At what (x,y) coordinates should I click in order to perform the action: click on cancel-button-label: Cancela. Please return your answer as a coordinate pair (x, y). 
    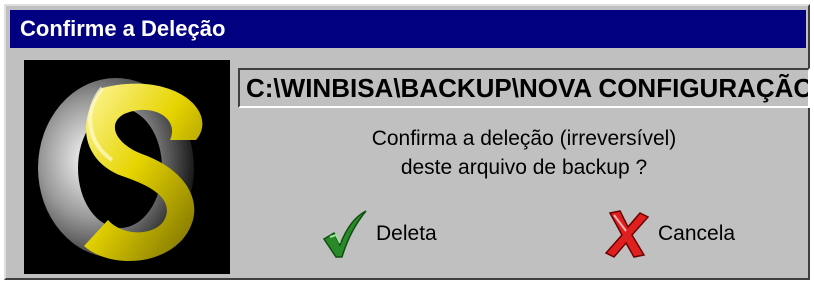
    Looking at the image, I should click on (697, 233).